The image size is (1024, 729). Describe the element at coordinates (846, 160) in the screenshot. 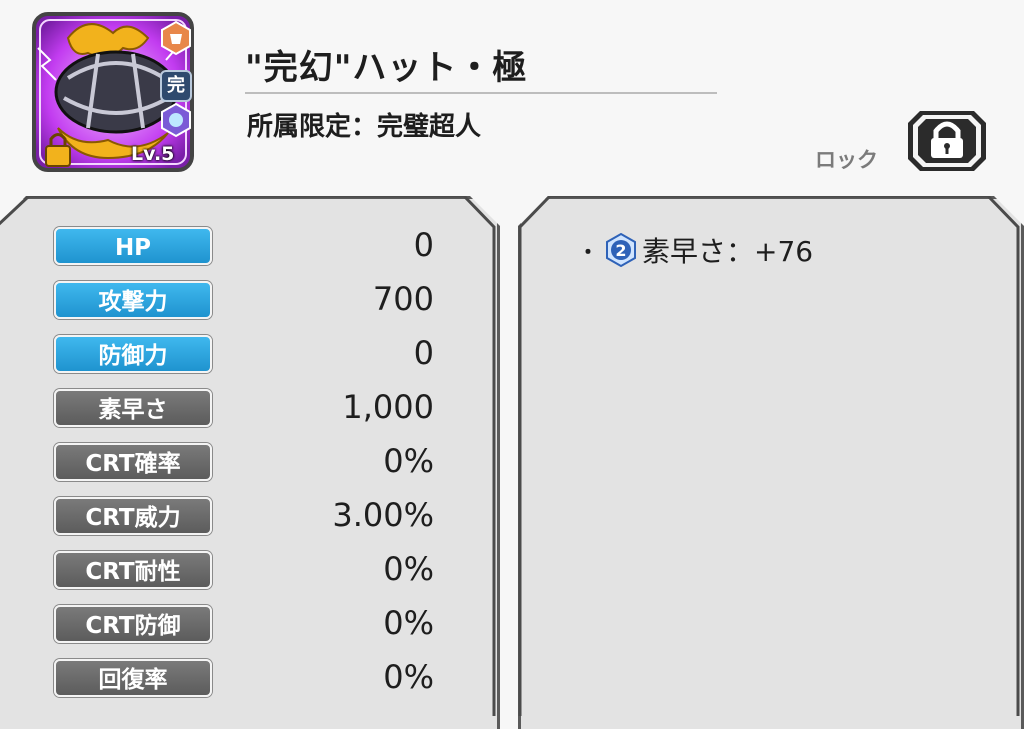

I see `lock-label: ロック` at that location.